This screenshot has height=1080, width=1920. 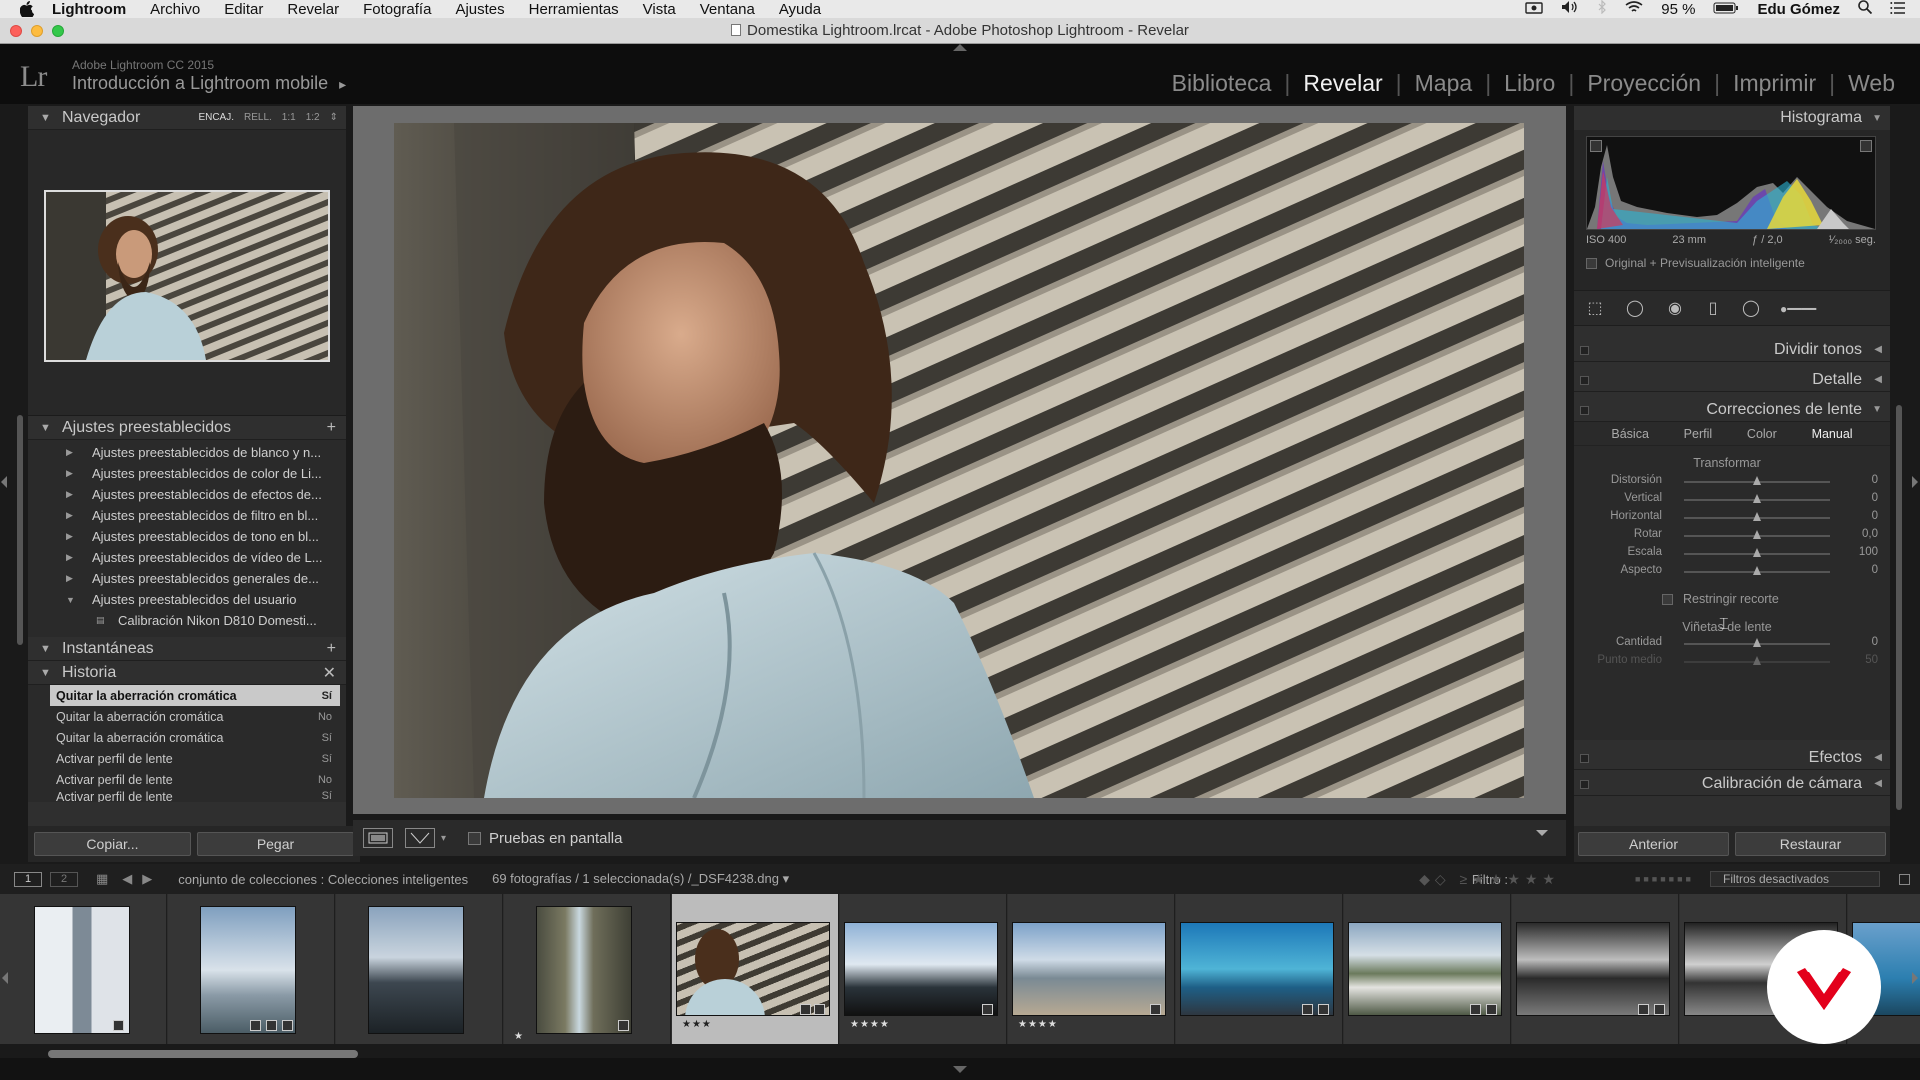 What do you see at coordinates (1870, 534) in the screenshot?
I see `slider-value: 0,0` at bounding box center [1870, 534].